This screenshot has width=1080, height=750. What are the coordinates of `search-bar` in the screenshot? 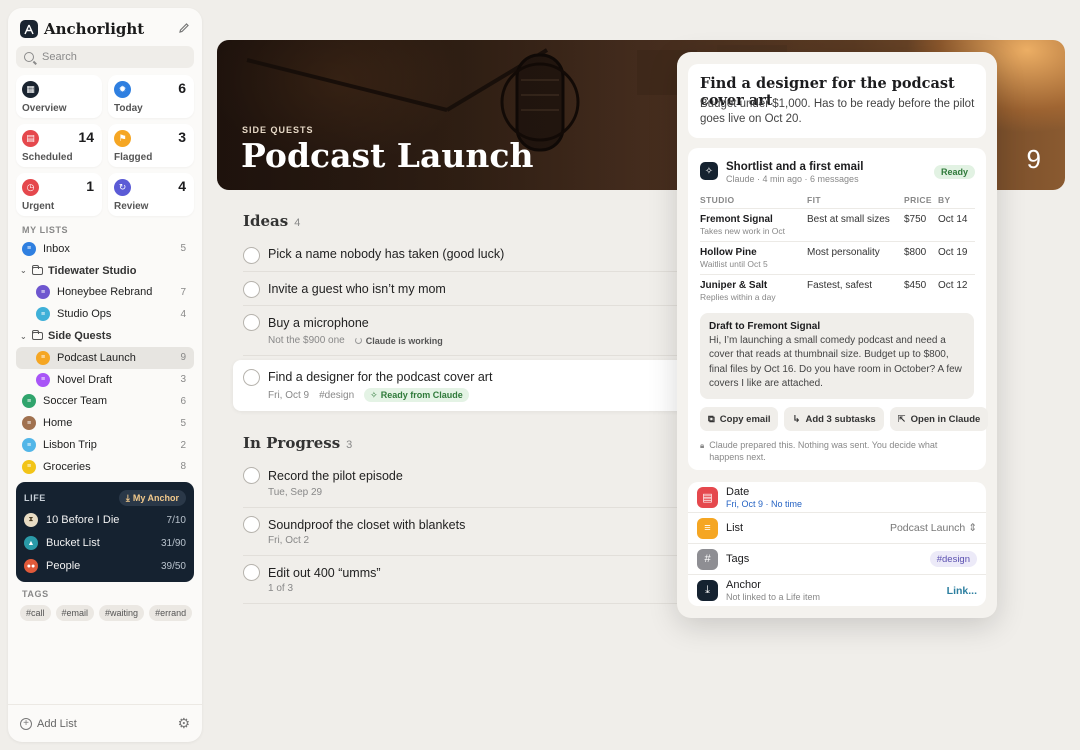 It's located at (105, 57).